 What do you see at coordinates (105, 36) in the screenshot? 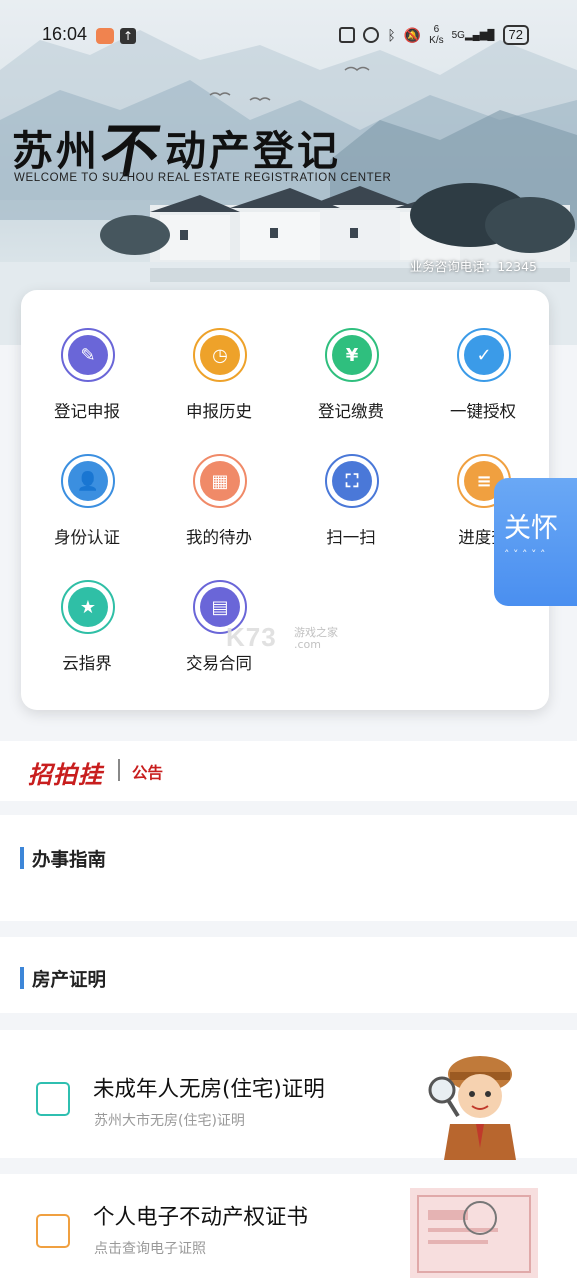
I see `app-notification-icon` at bounding box center [105, 36].